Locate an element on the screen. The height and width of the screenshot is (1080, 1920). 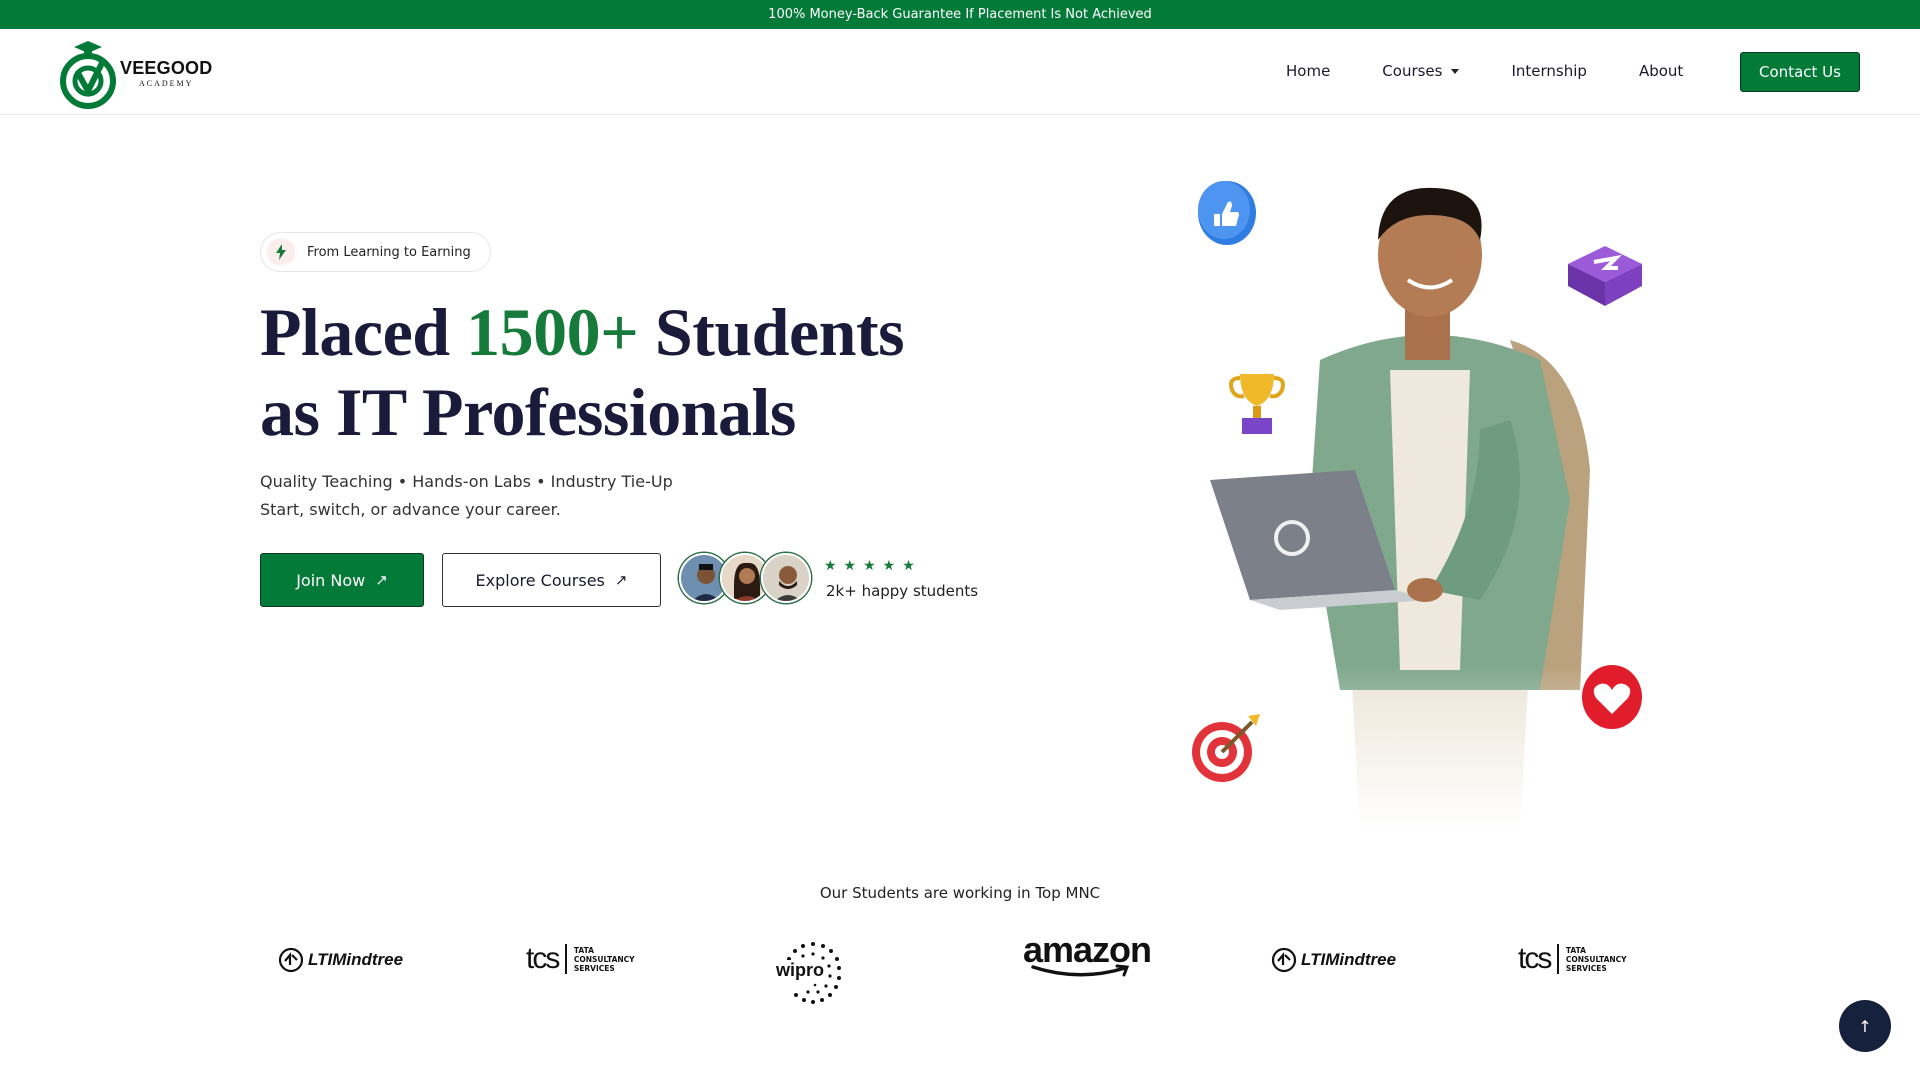
nav-about-label: About is located at coordinates (1661, 71).